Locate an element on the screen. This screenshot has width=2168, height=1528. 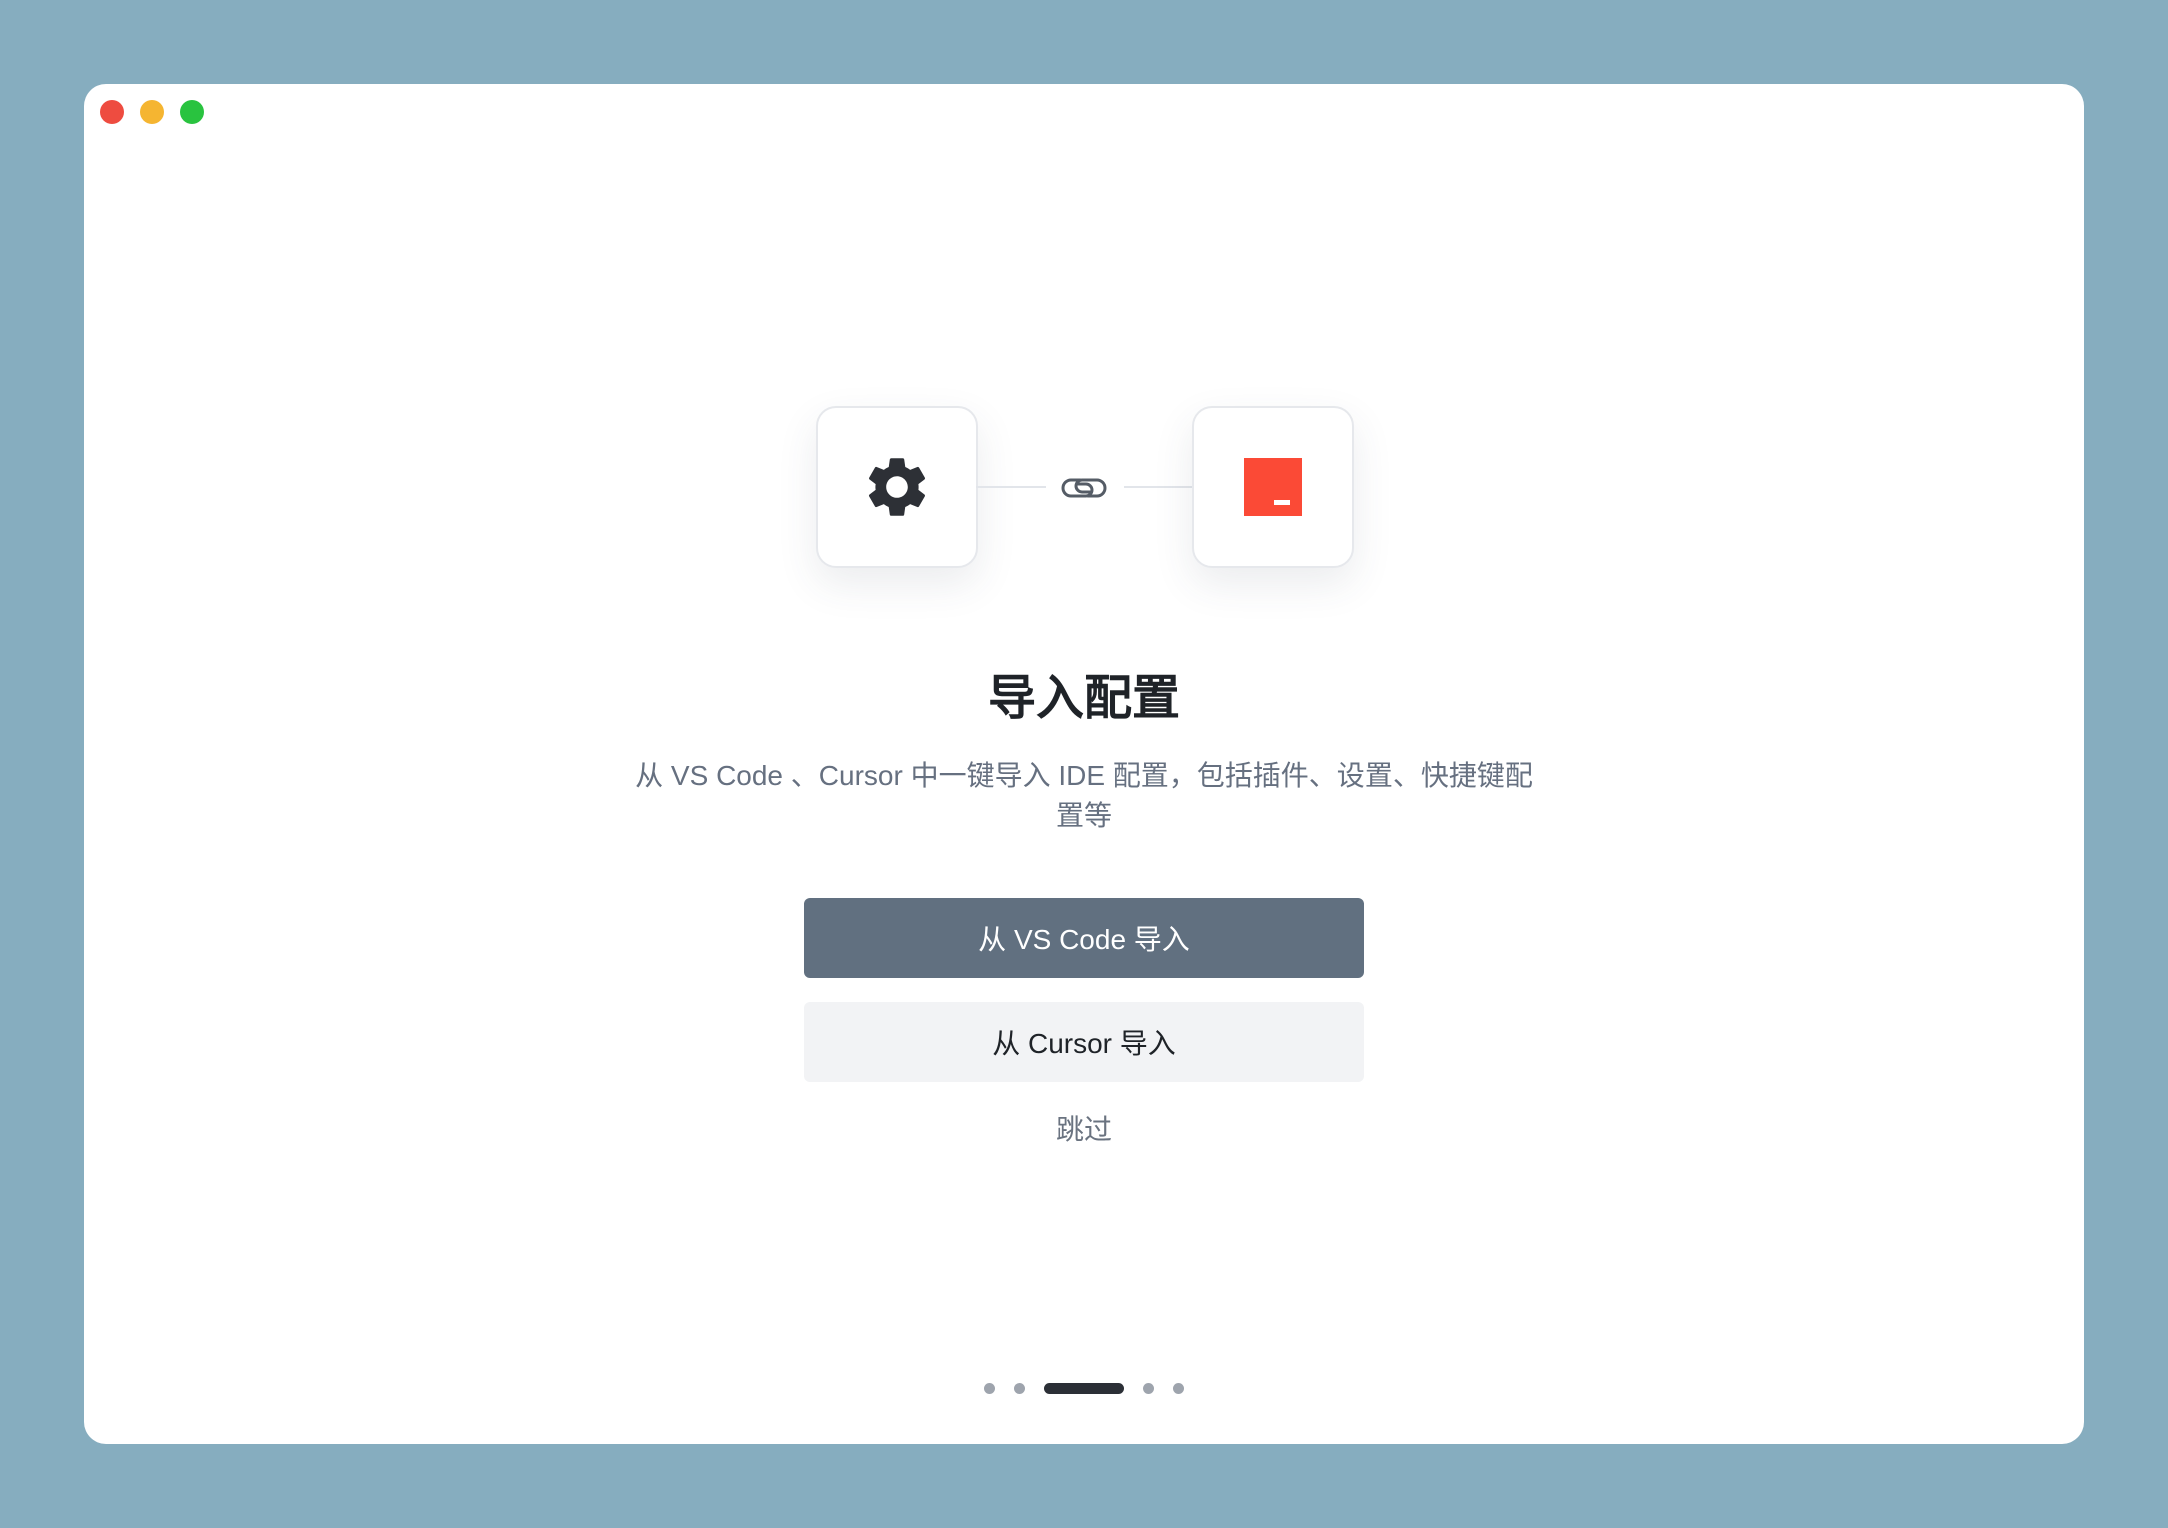
zoom-window-button is located at coordinates (192, 112).